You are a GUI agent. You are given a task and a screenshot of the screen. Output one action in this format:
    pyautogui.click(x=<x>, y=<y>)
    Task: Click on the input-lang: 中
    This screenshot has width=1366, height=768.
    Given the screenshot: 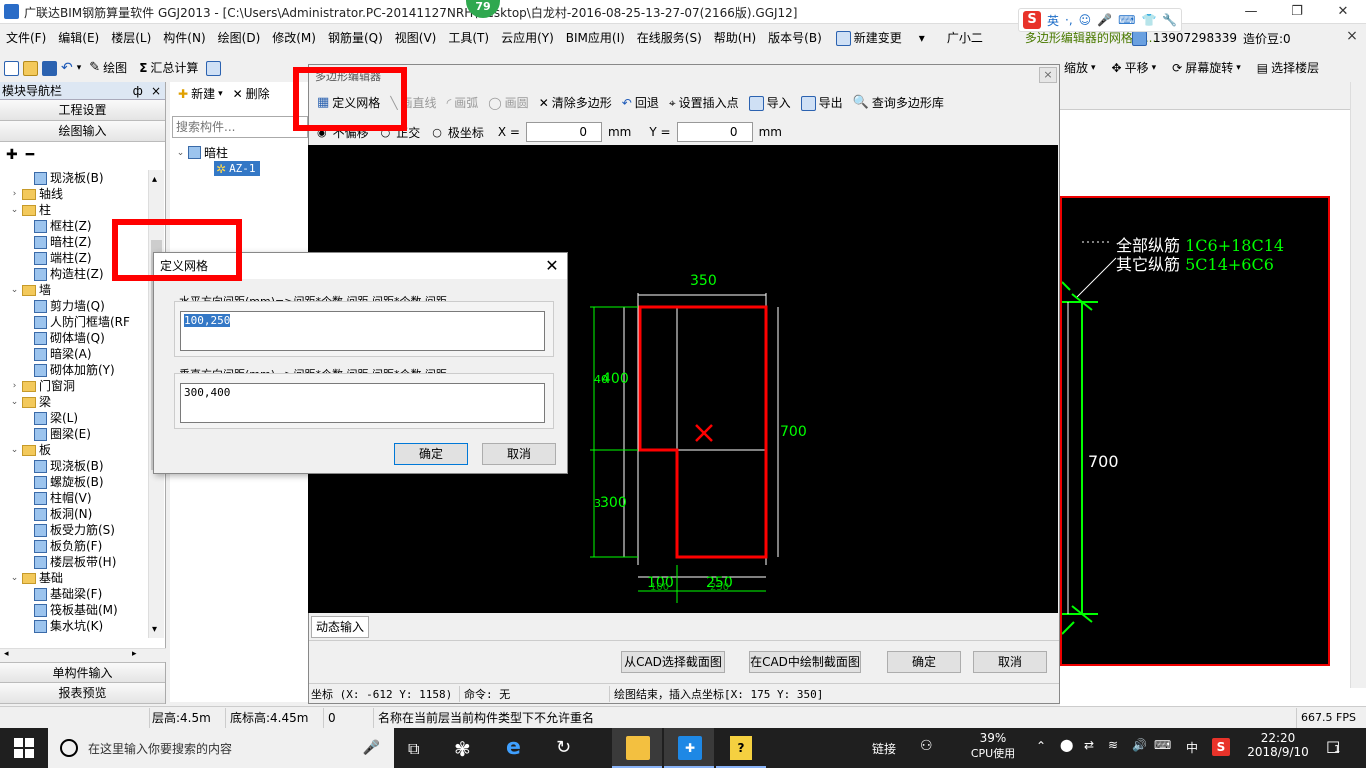 What is the action you would take?
    pyautogui.click(x=1192, y=747)
    